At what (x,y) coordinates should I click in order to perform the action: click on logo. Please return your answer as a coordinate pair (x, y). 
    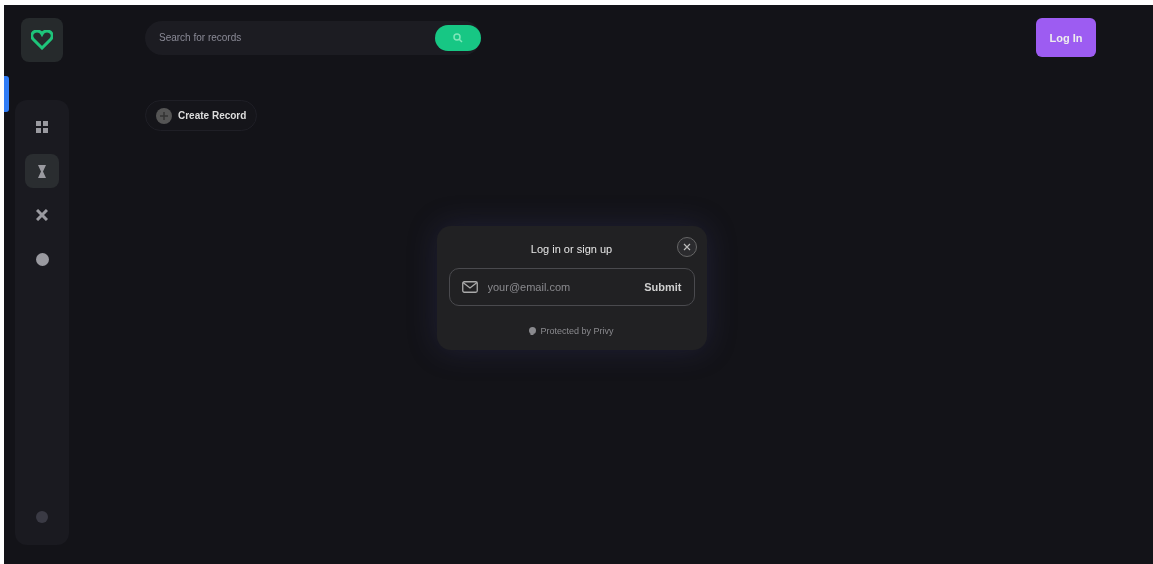
    Looking at the image, I should click on (42, 40).